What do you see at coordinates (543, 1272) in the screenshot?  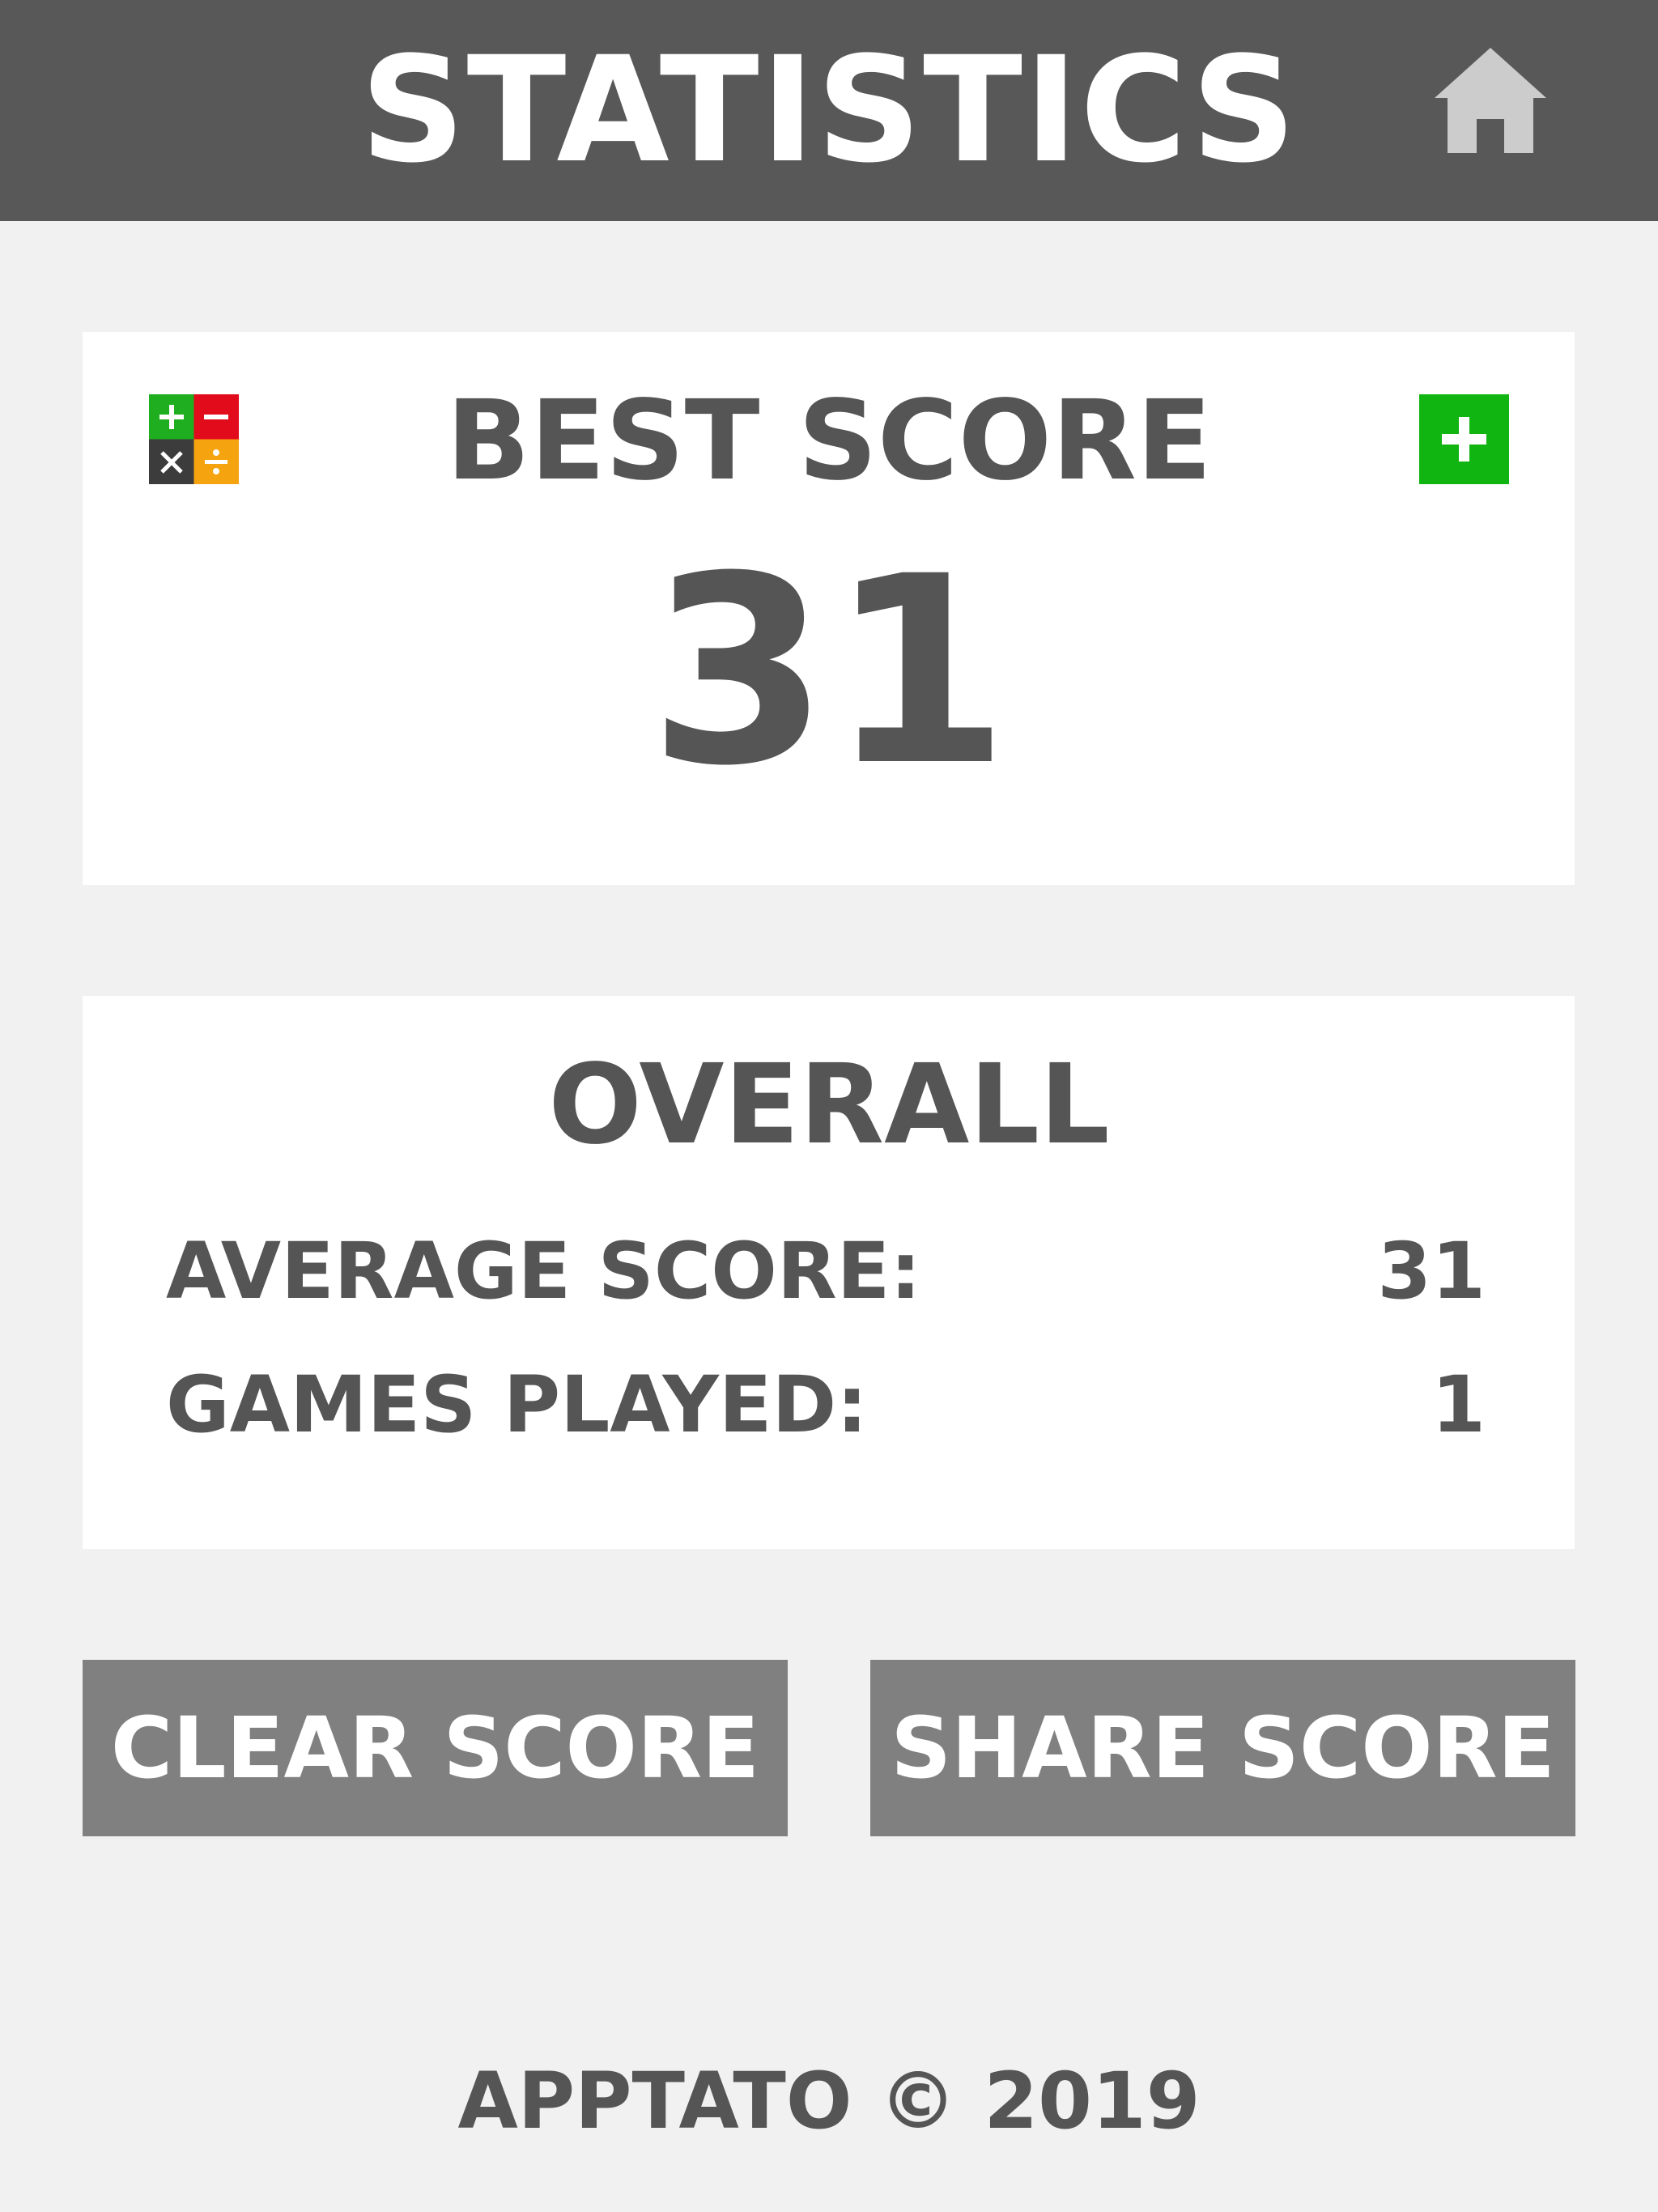 I see `average-score-label: AVERAGE SCORE:` at bounding box center [543, 1272].